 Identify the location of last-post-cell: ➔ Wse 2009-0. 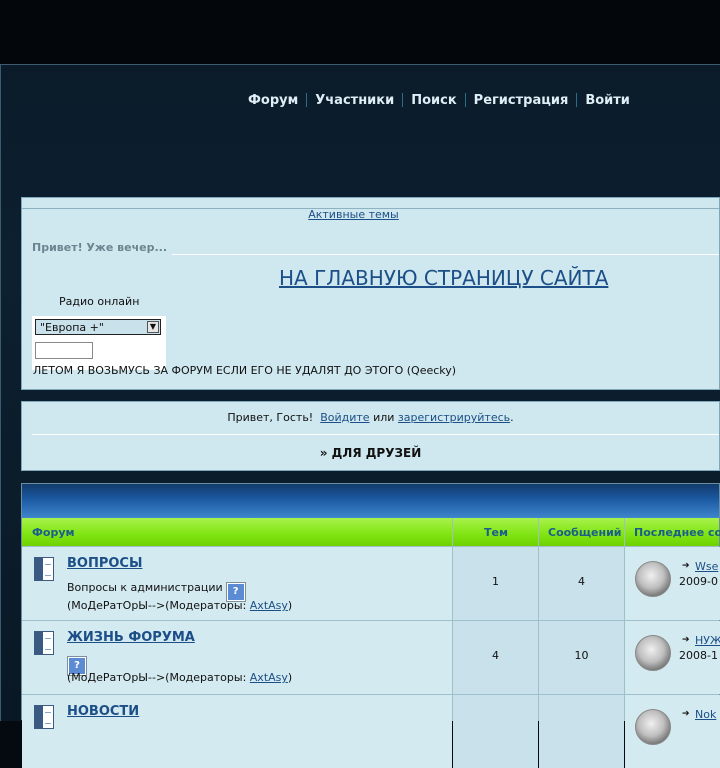
(672, 583).